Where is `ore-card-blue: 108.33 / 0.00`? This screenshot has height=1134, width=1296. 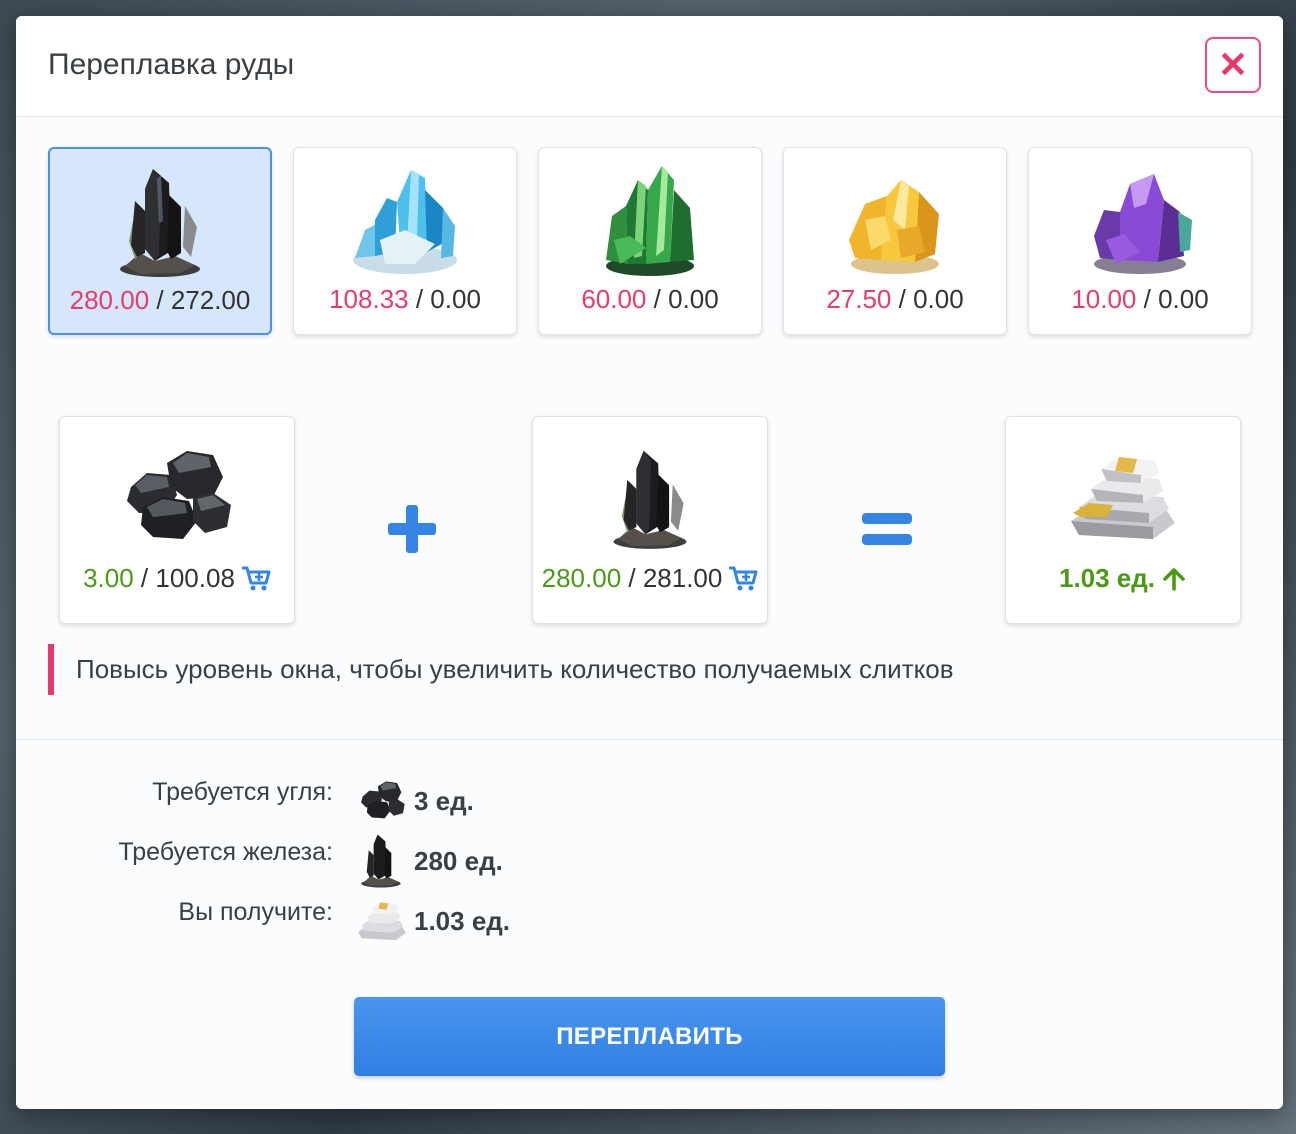 ore-card-blue: 108.33 / 0.00 is located at coordinates (405, 241).